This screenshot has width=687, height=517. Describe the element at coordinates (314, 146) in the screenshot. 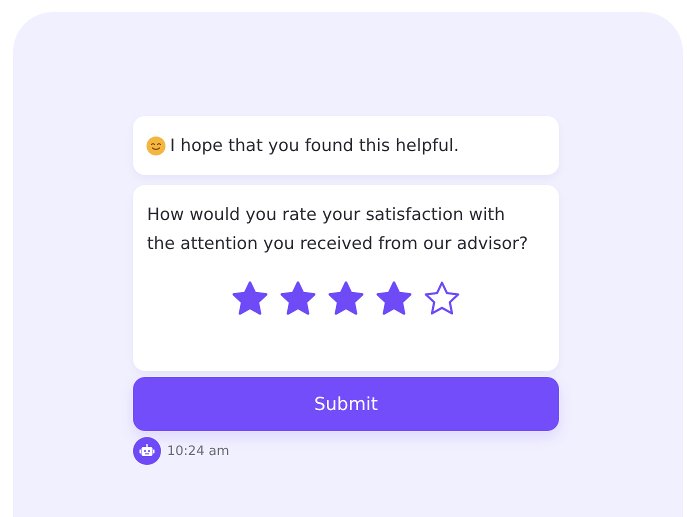

I see `message-text: I hope that you found this helpful.` at that location.